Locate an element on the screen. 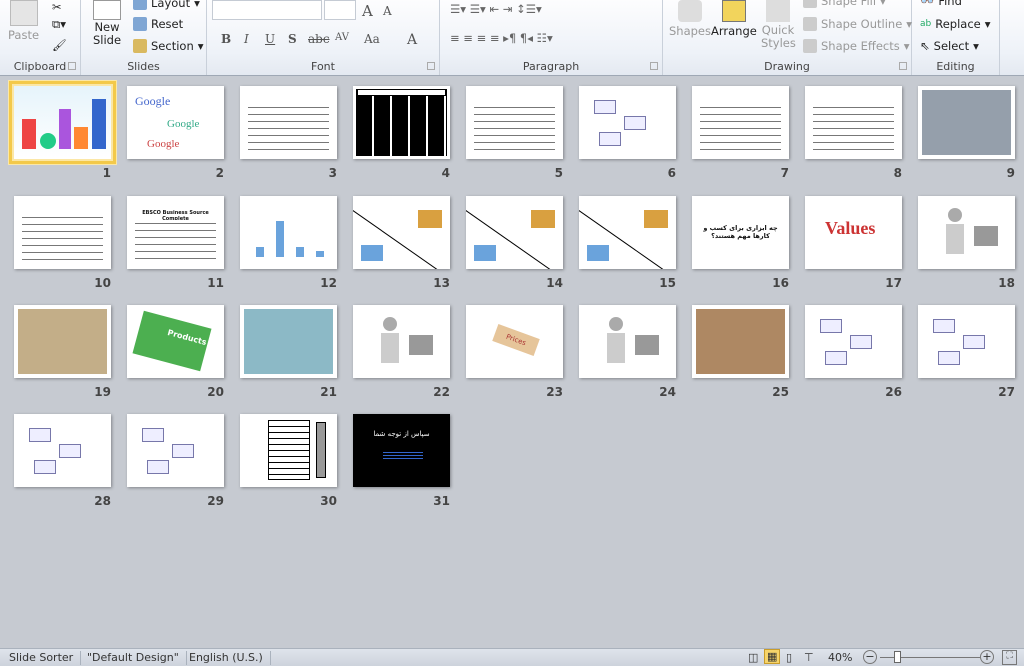 This screenshot has height=666, width=1024. shrink-font-button: A is located at coordinates (387, 11).